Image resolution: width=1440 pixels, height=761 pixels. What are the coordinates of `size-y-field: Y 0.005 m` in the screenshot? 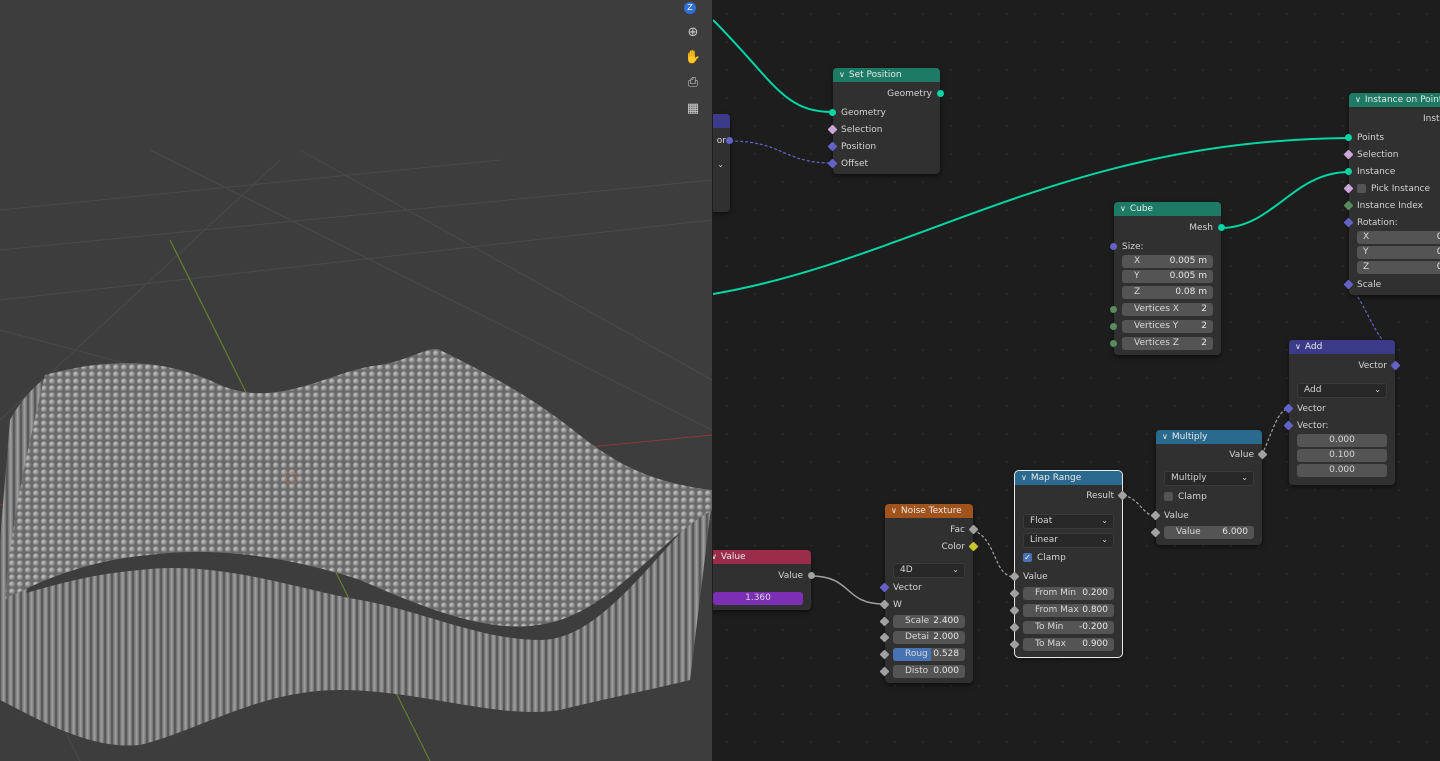 It's located at (1167, 276).